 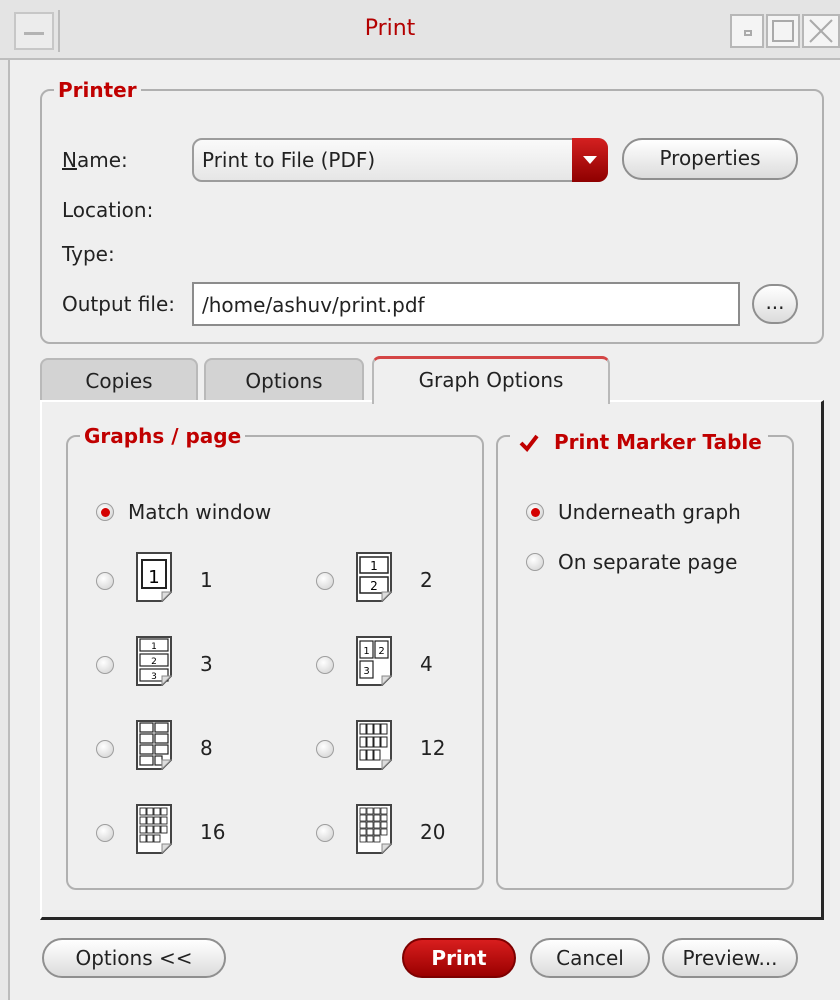 What do you see at coordinates (108, 210) in the screenshot?
I see `location-label: Location:` at bounding box center [108, 210].